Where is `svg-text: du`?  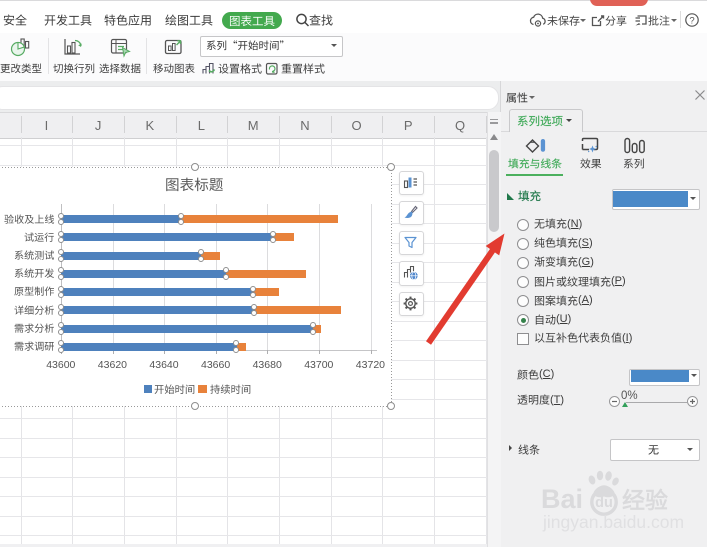 svg-text: du is located at coordinates (604, 503).